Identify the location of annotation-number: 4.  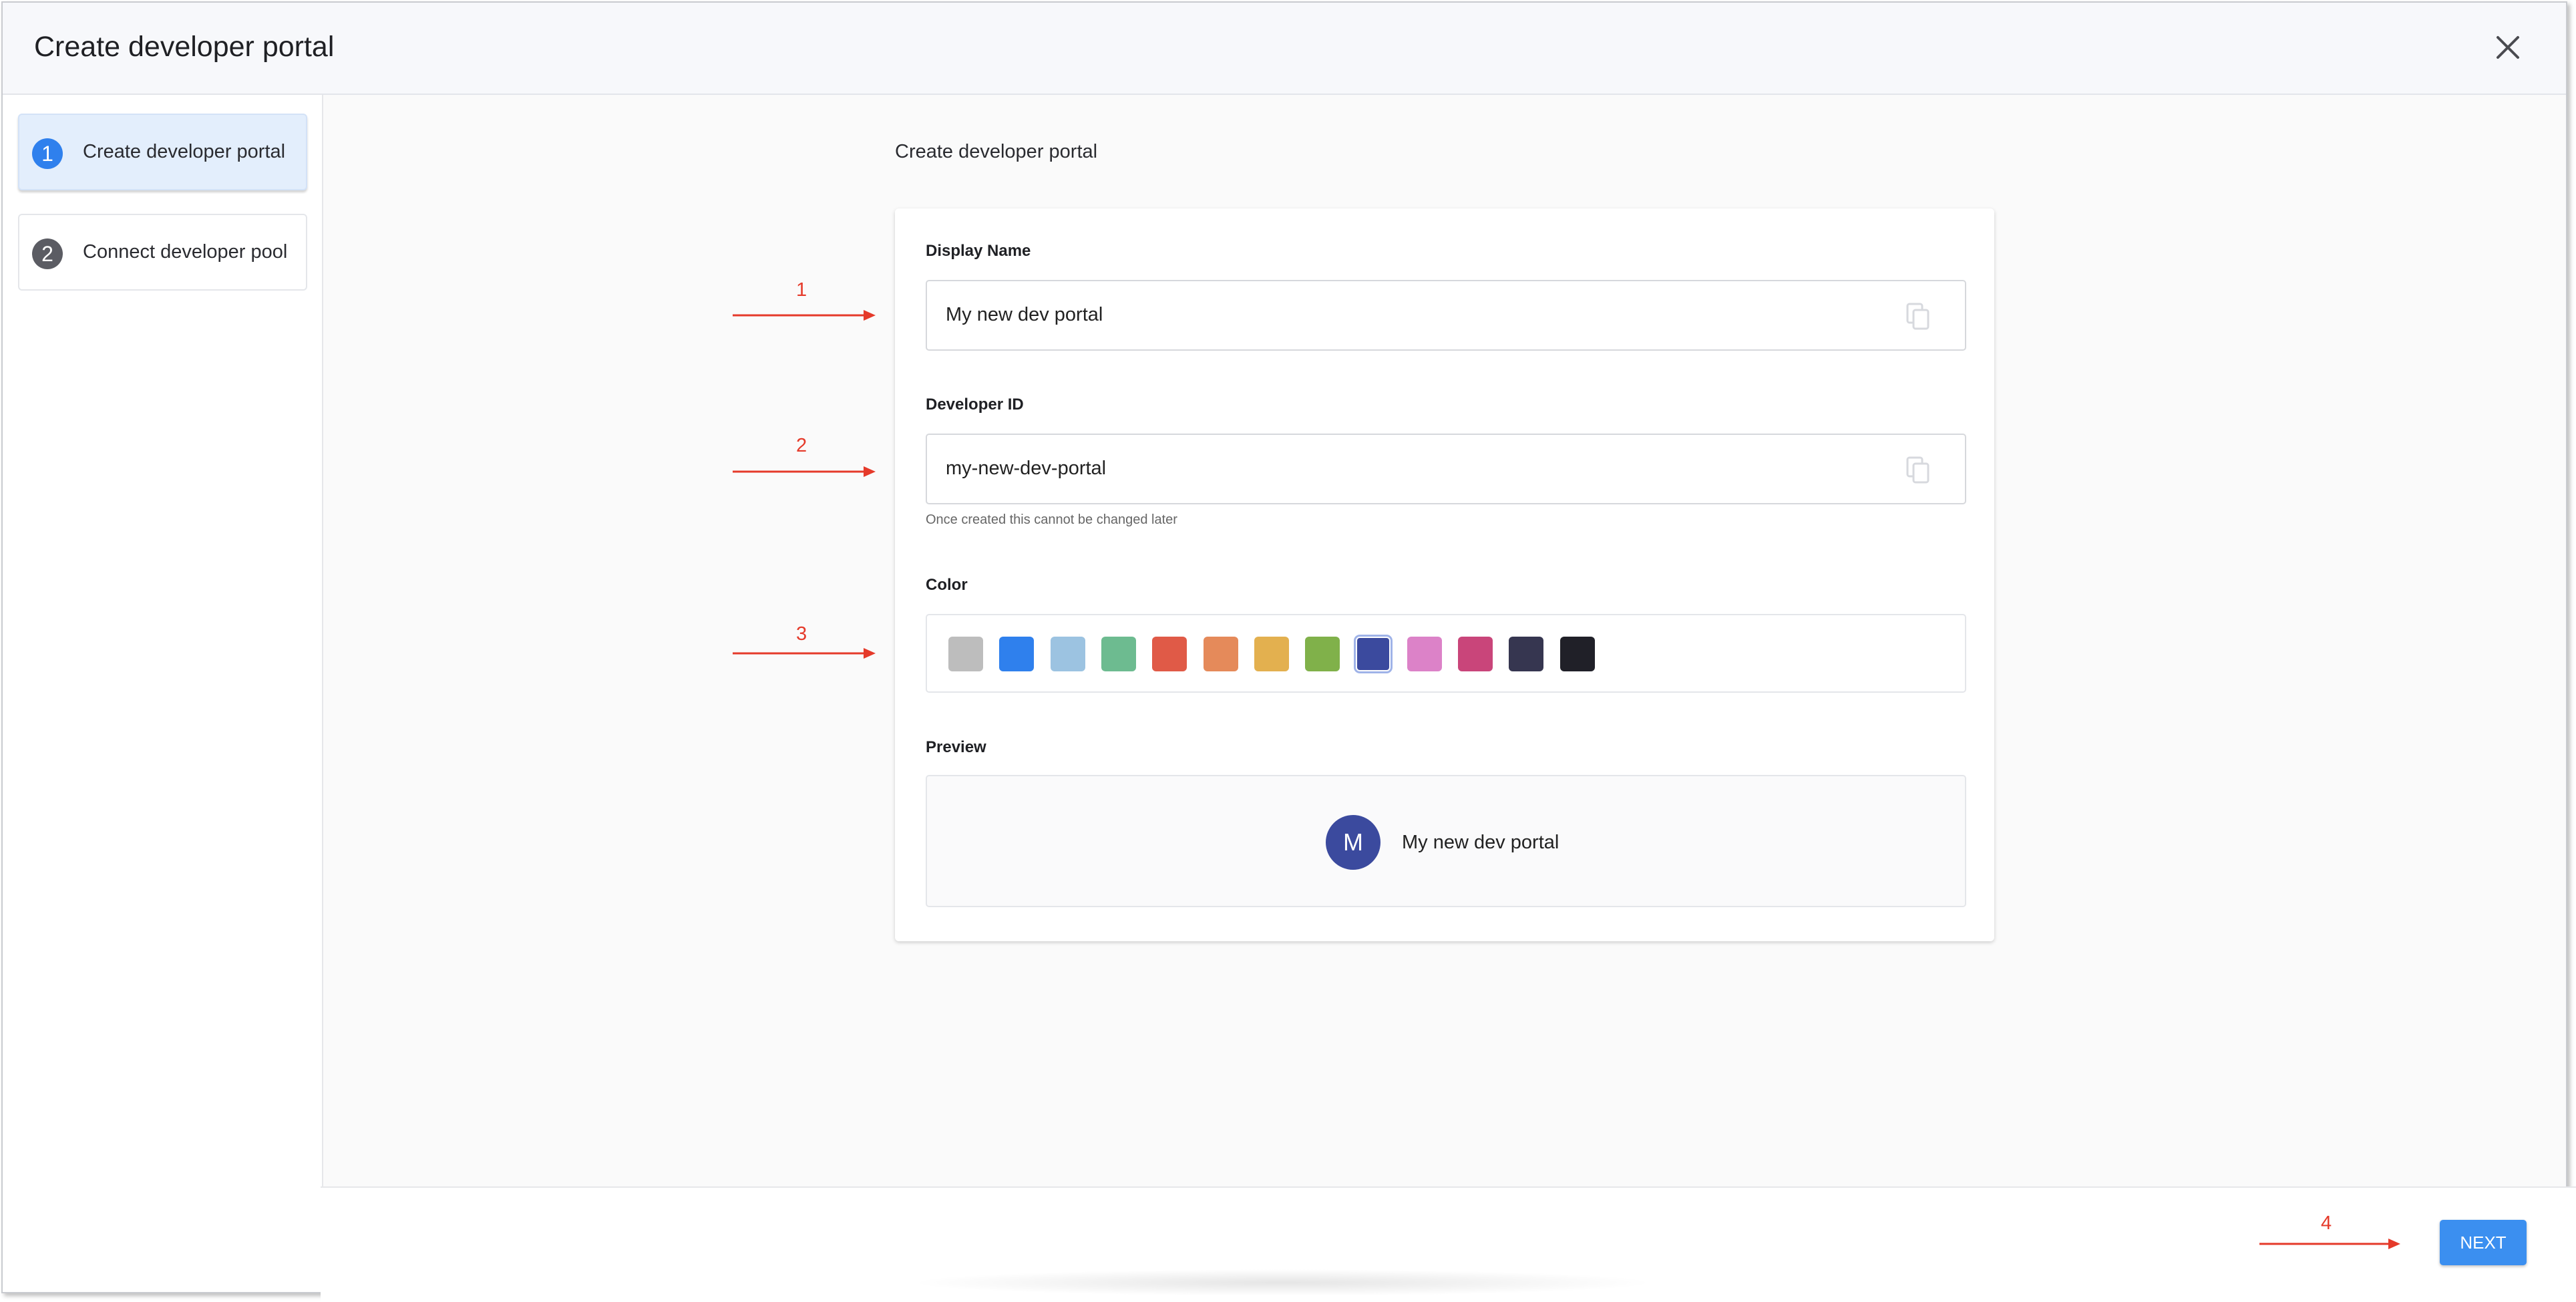
(2326, 1223).